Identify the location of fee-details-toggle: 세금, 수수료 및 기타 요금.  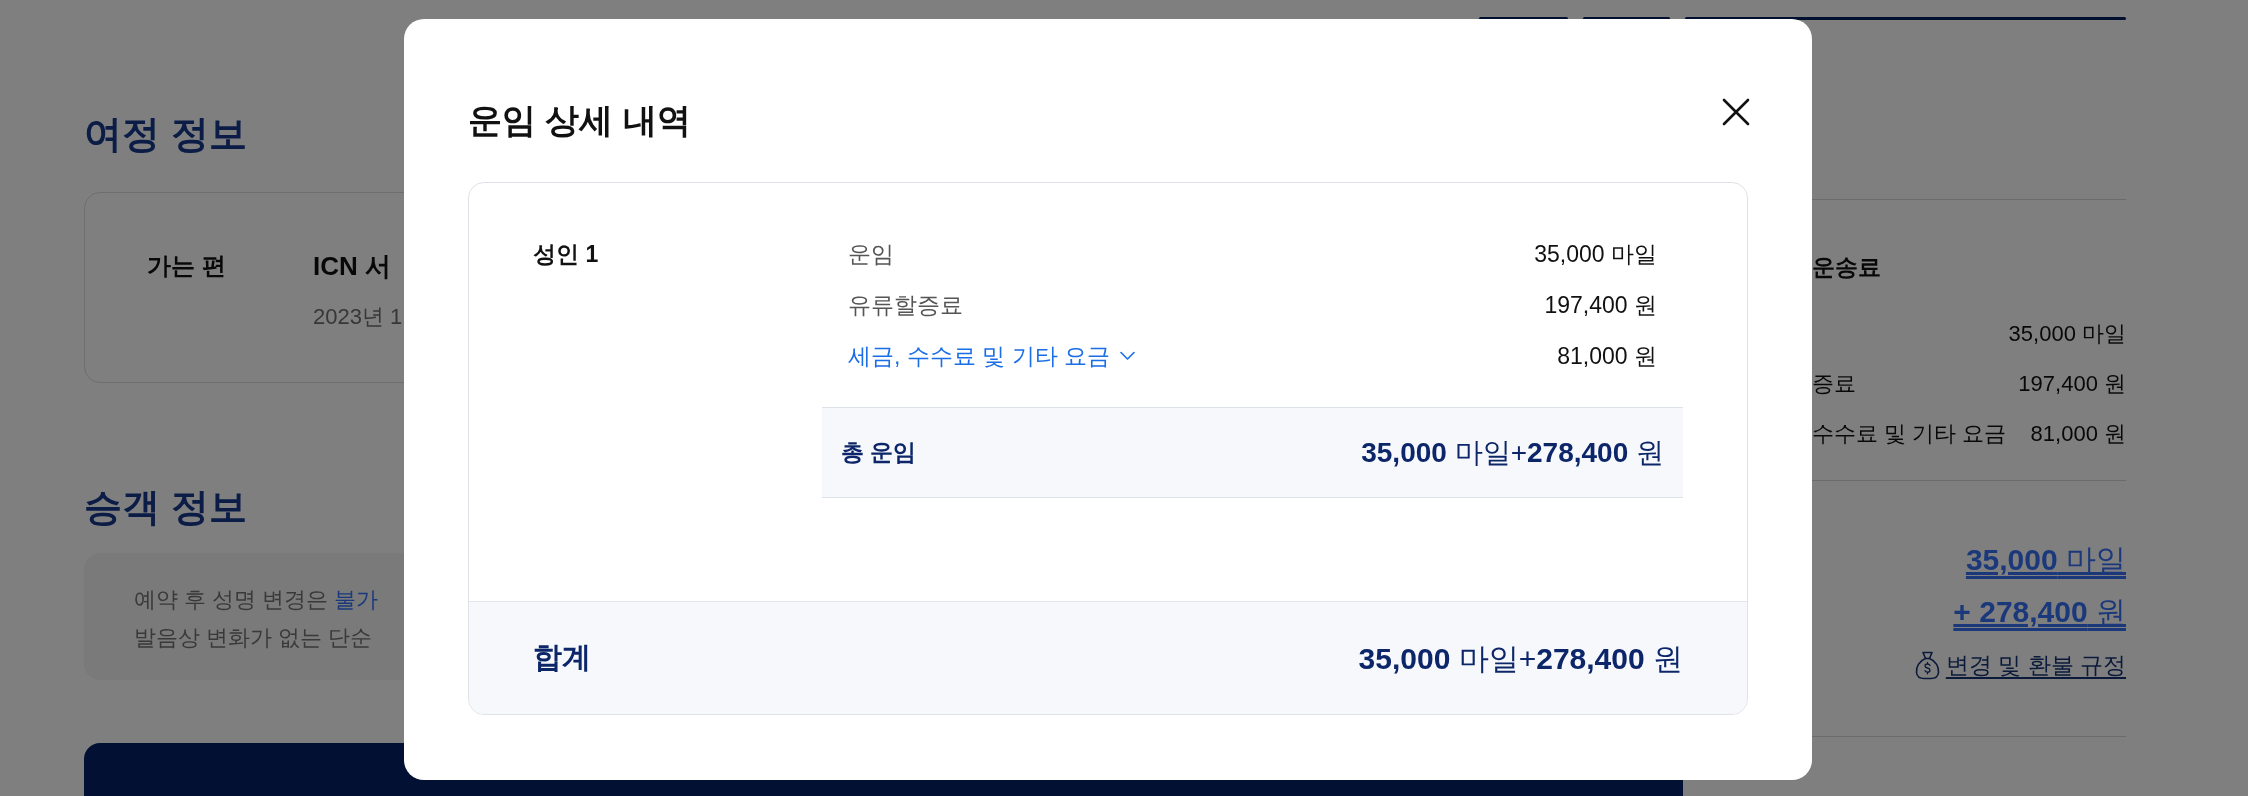
(991, 356).